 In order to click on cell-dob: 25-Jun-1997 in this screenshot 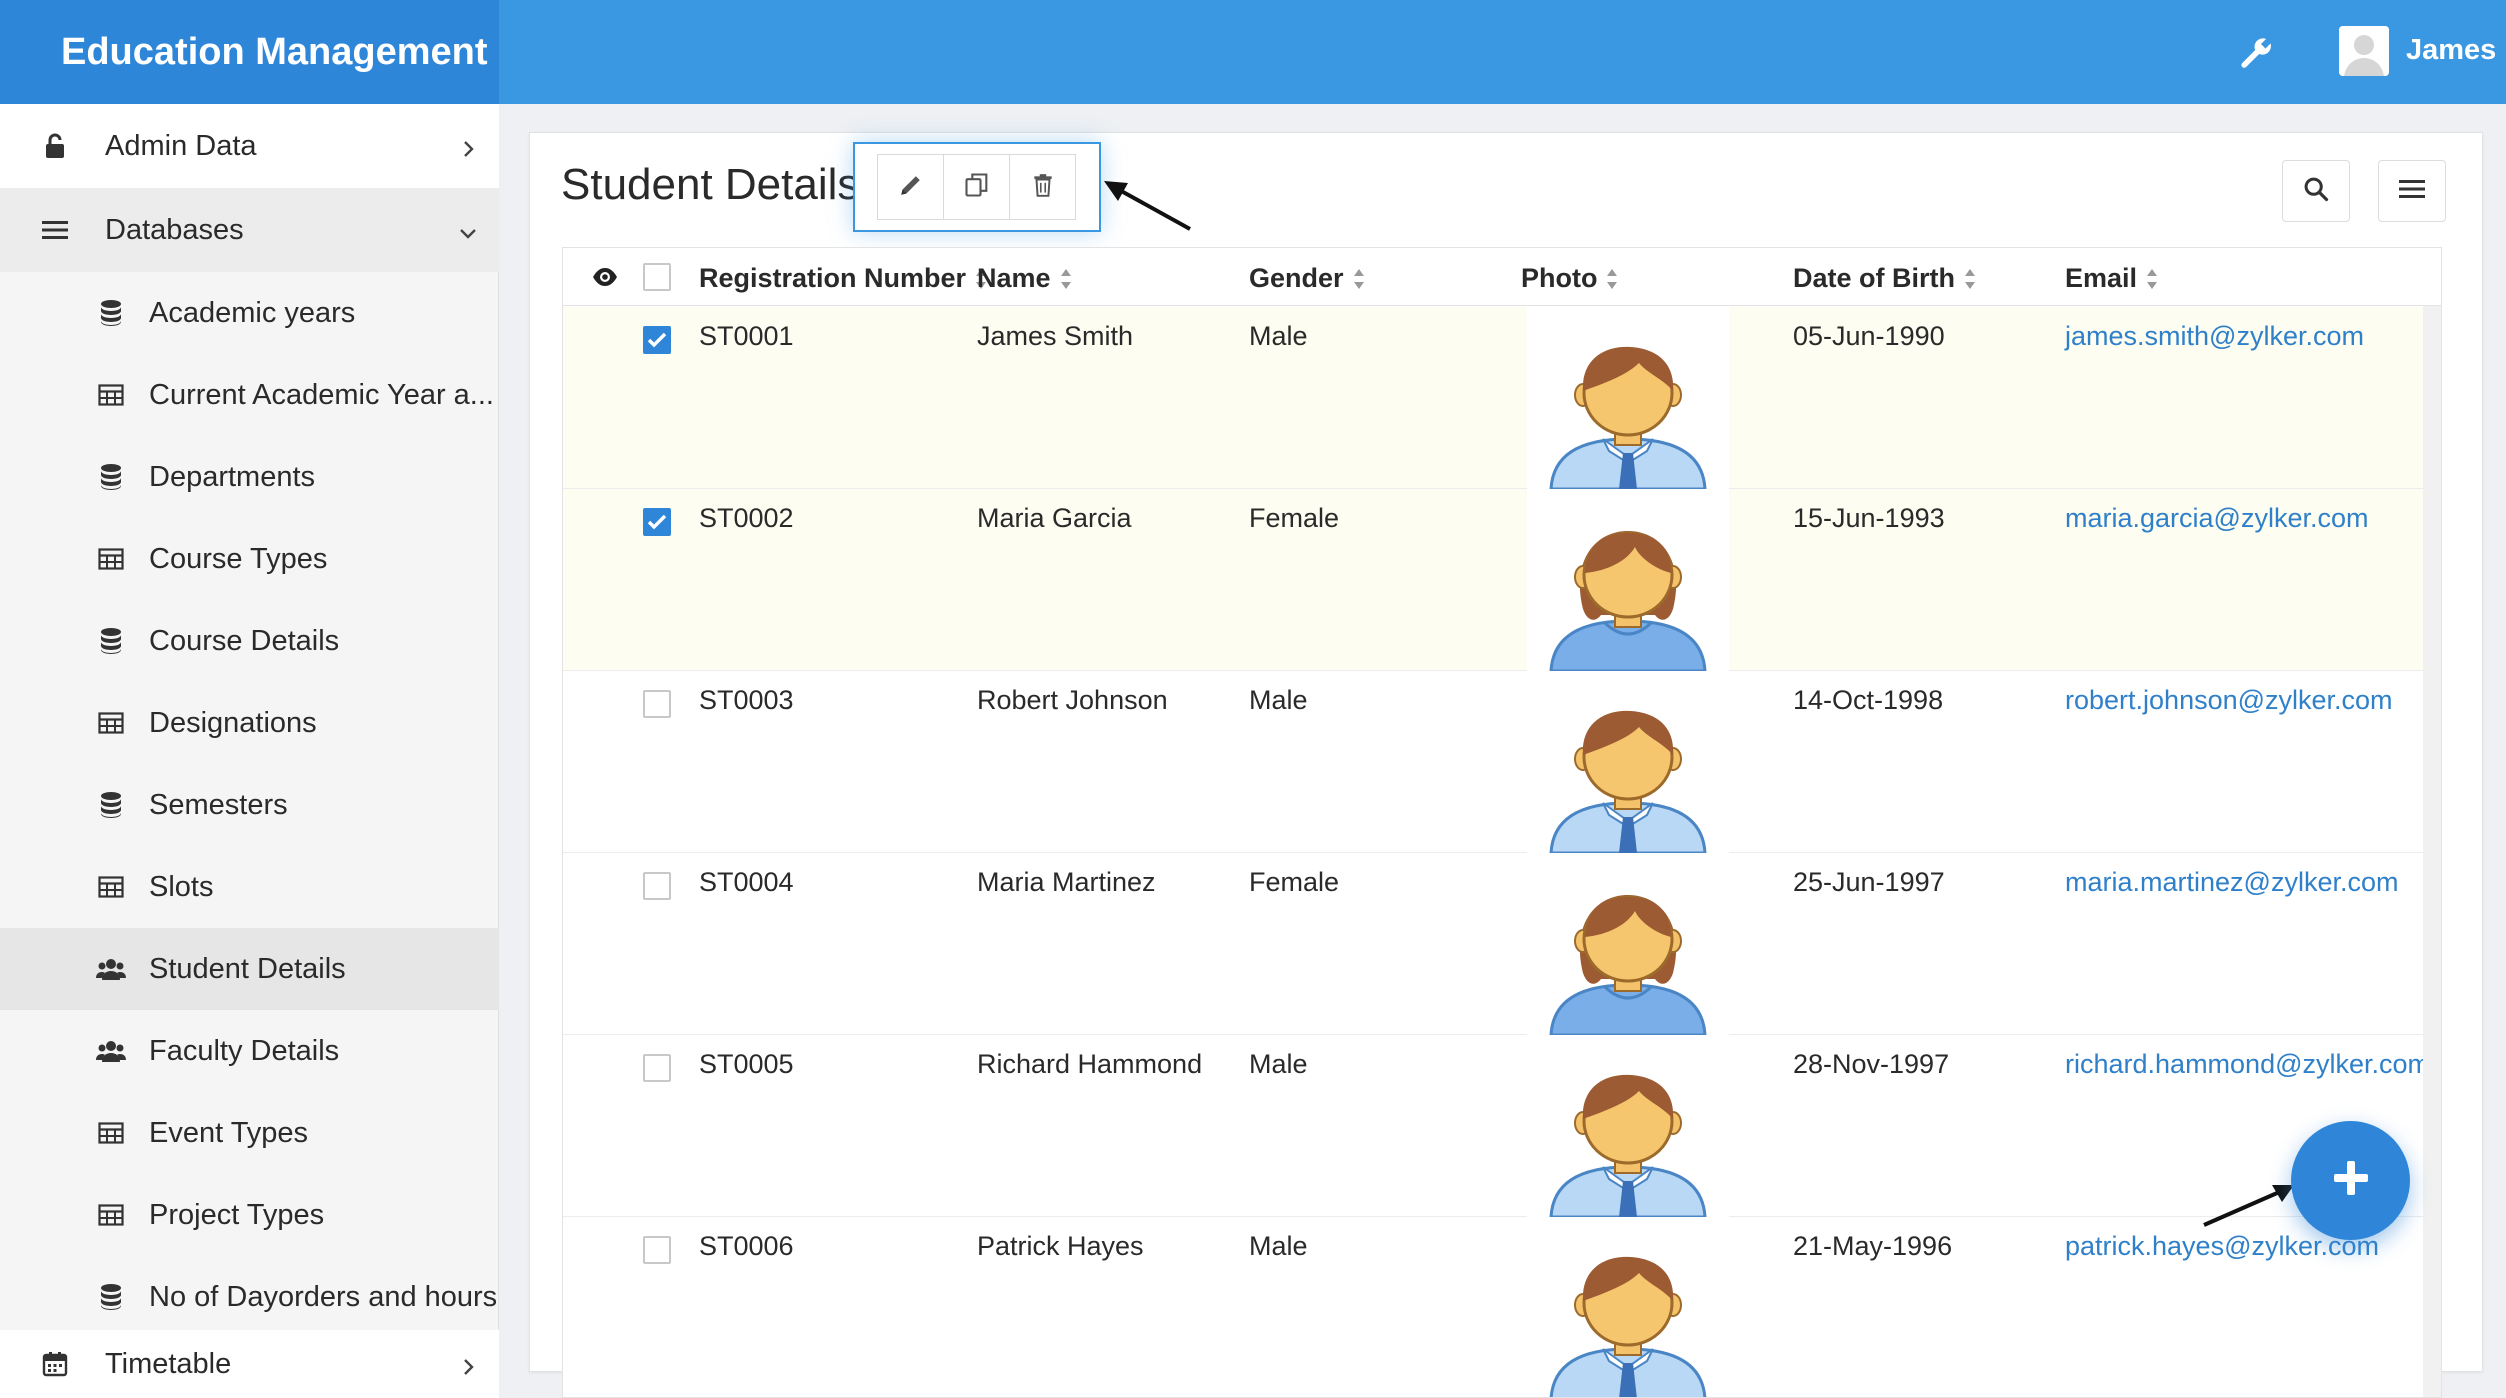, I will do `click(1869, 882)`.